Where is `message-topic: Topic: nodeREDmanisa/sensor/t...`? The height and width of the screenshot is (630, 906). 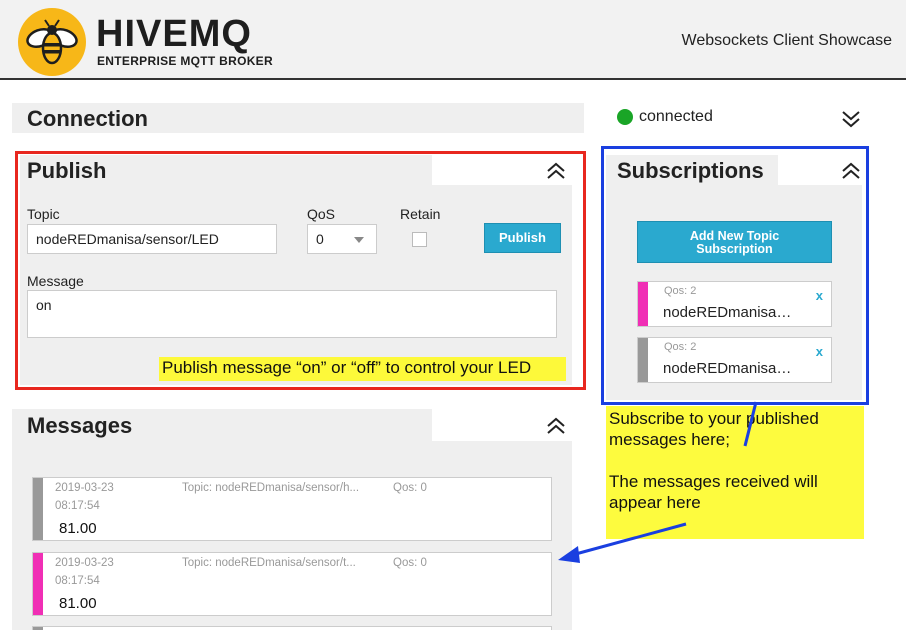
message-topic: Topic: nodeREDmanisa/sensor/t... is located at coordinates (269, 563).